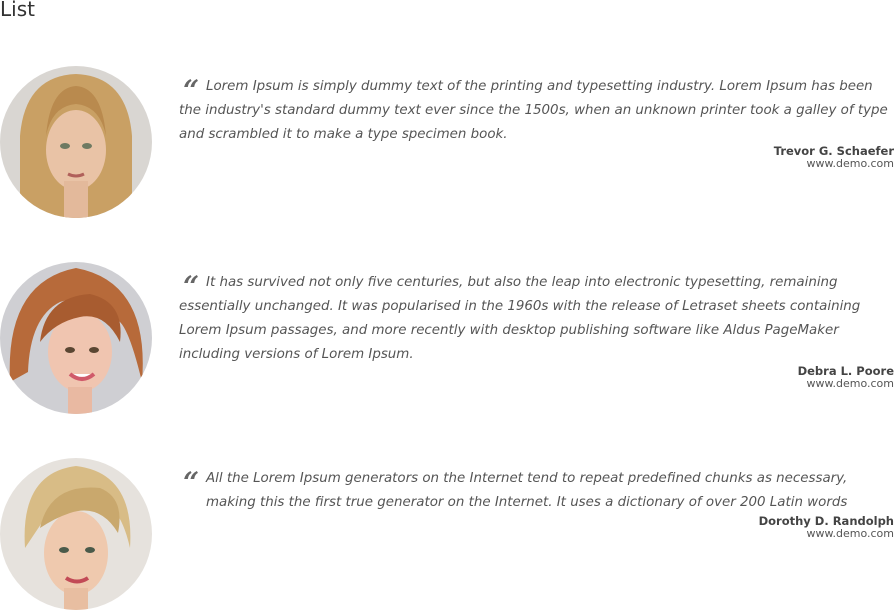  Describe the element at coordinates (833, 151) in the screenshot. I see `author-name: Trevor G. Schaefer` at that location.